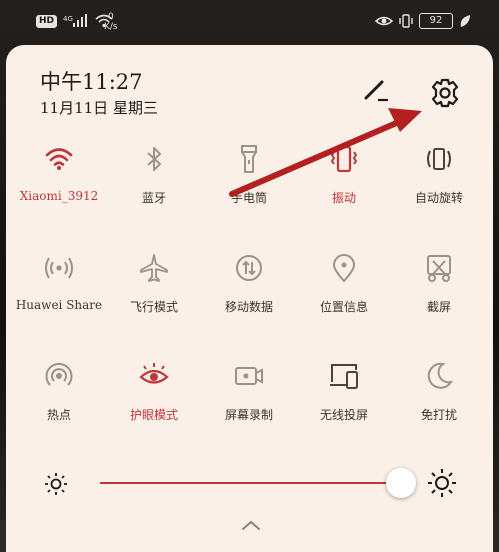 This screenshot has height=552, width=499. I want to click on brightness-slider-track, so click(250, 483).